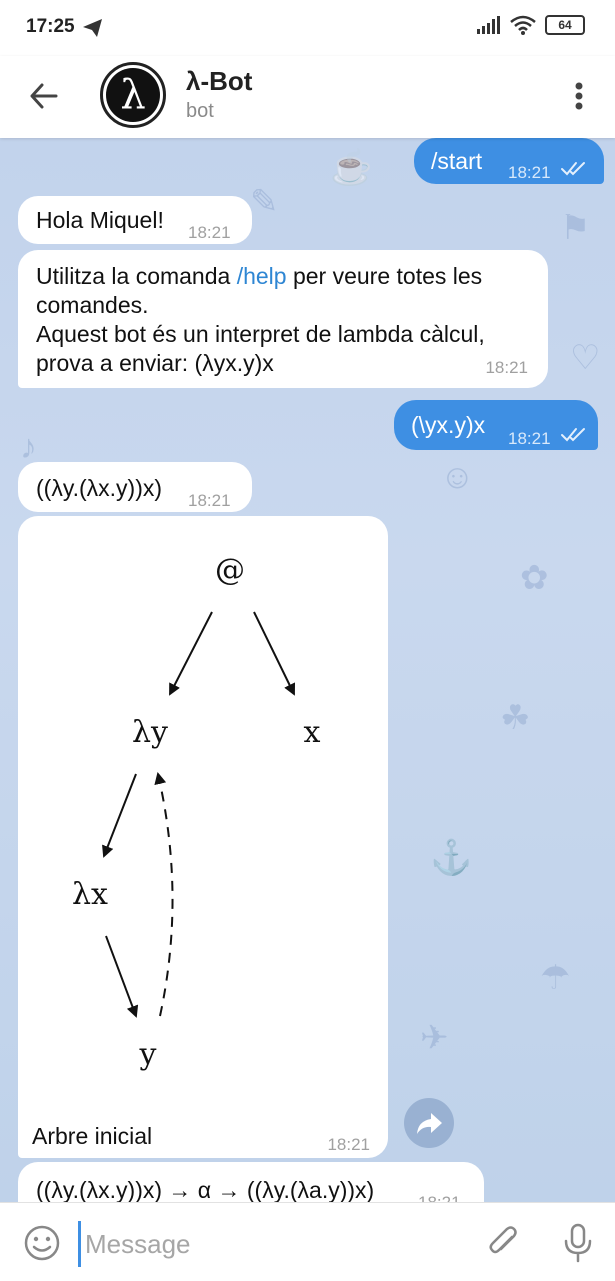 Image resolution: width=615 pixels, height=1281 pixels. I want to click on microphone-icon, so click(578, 1243).